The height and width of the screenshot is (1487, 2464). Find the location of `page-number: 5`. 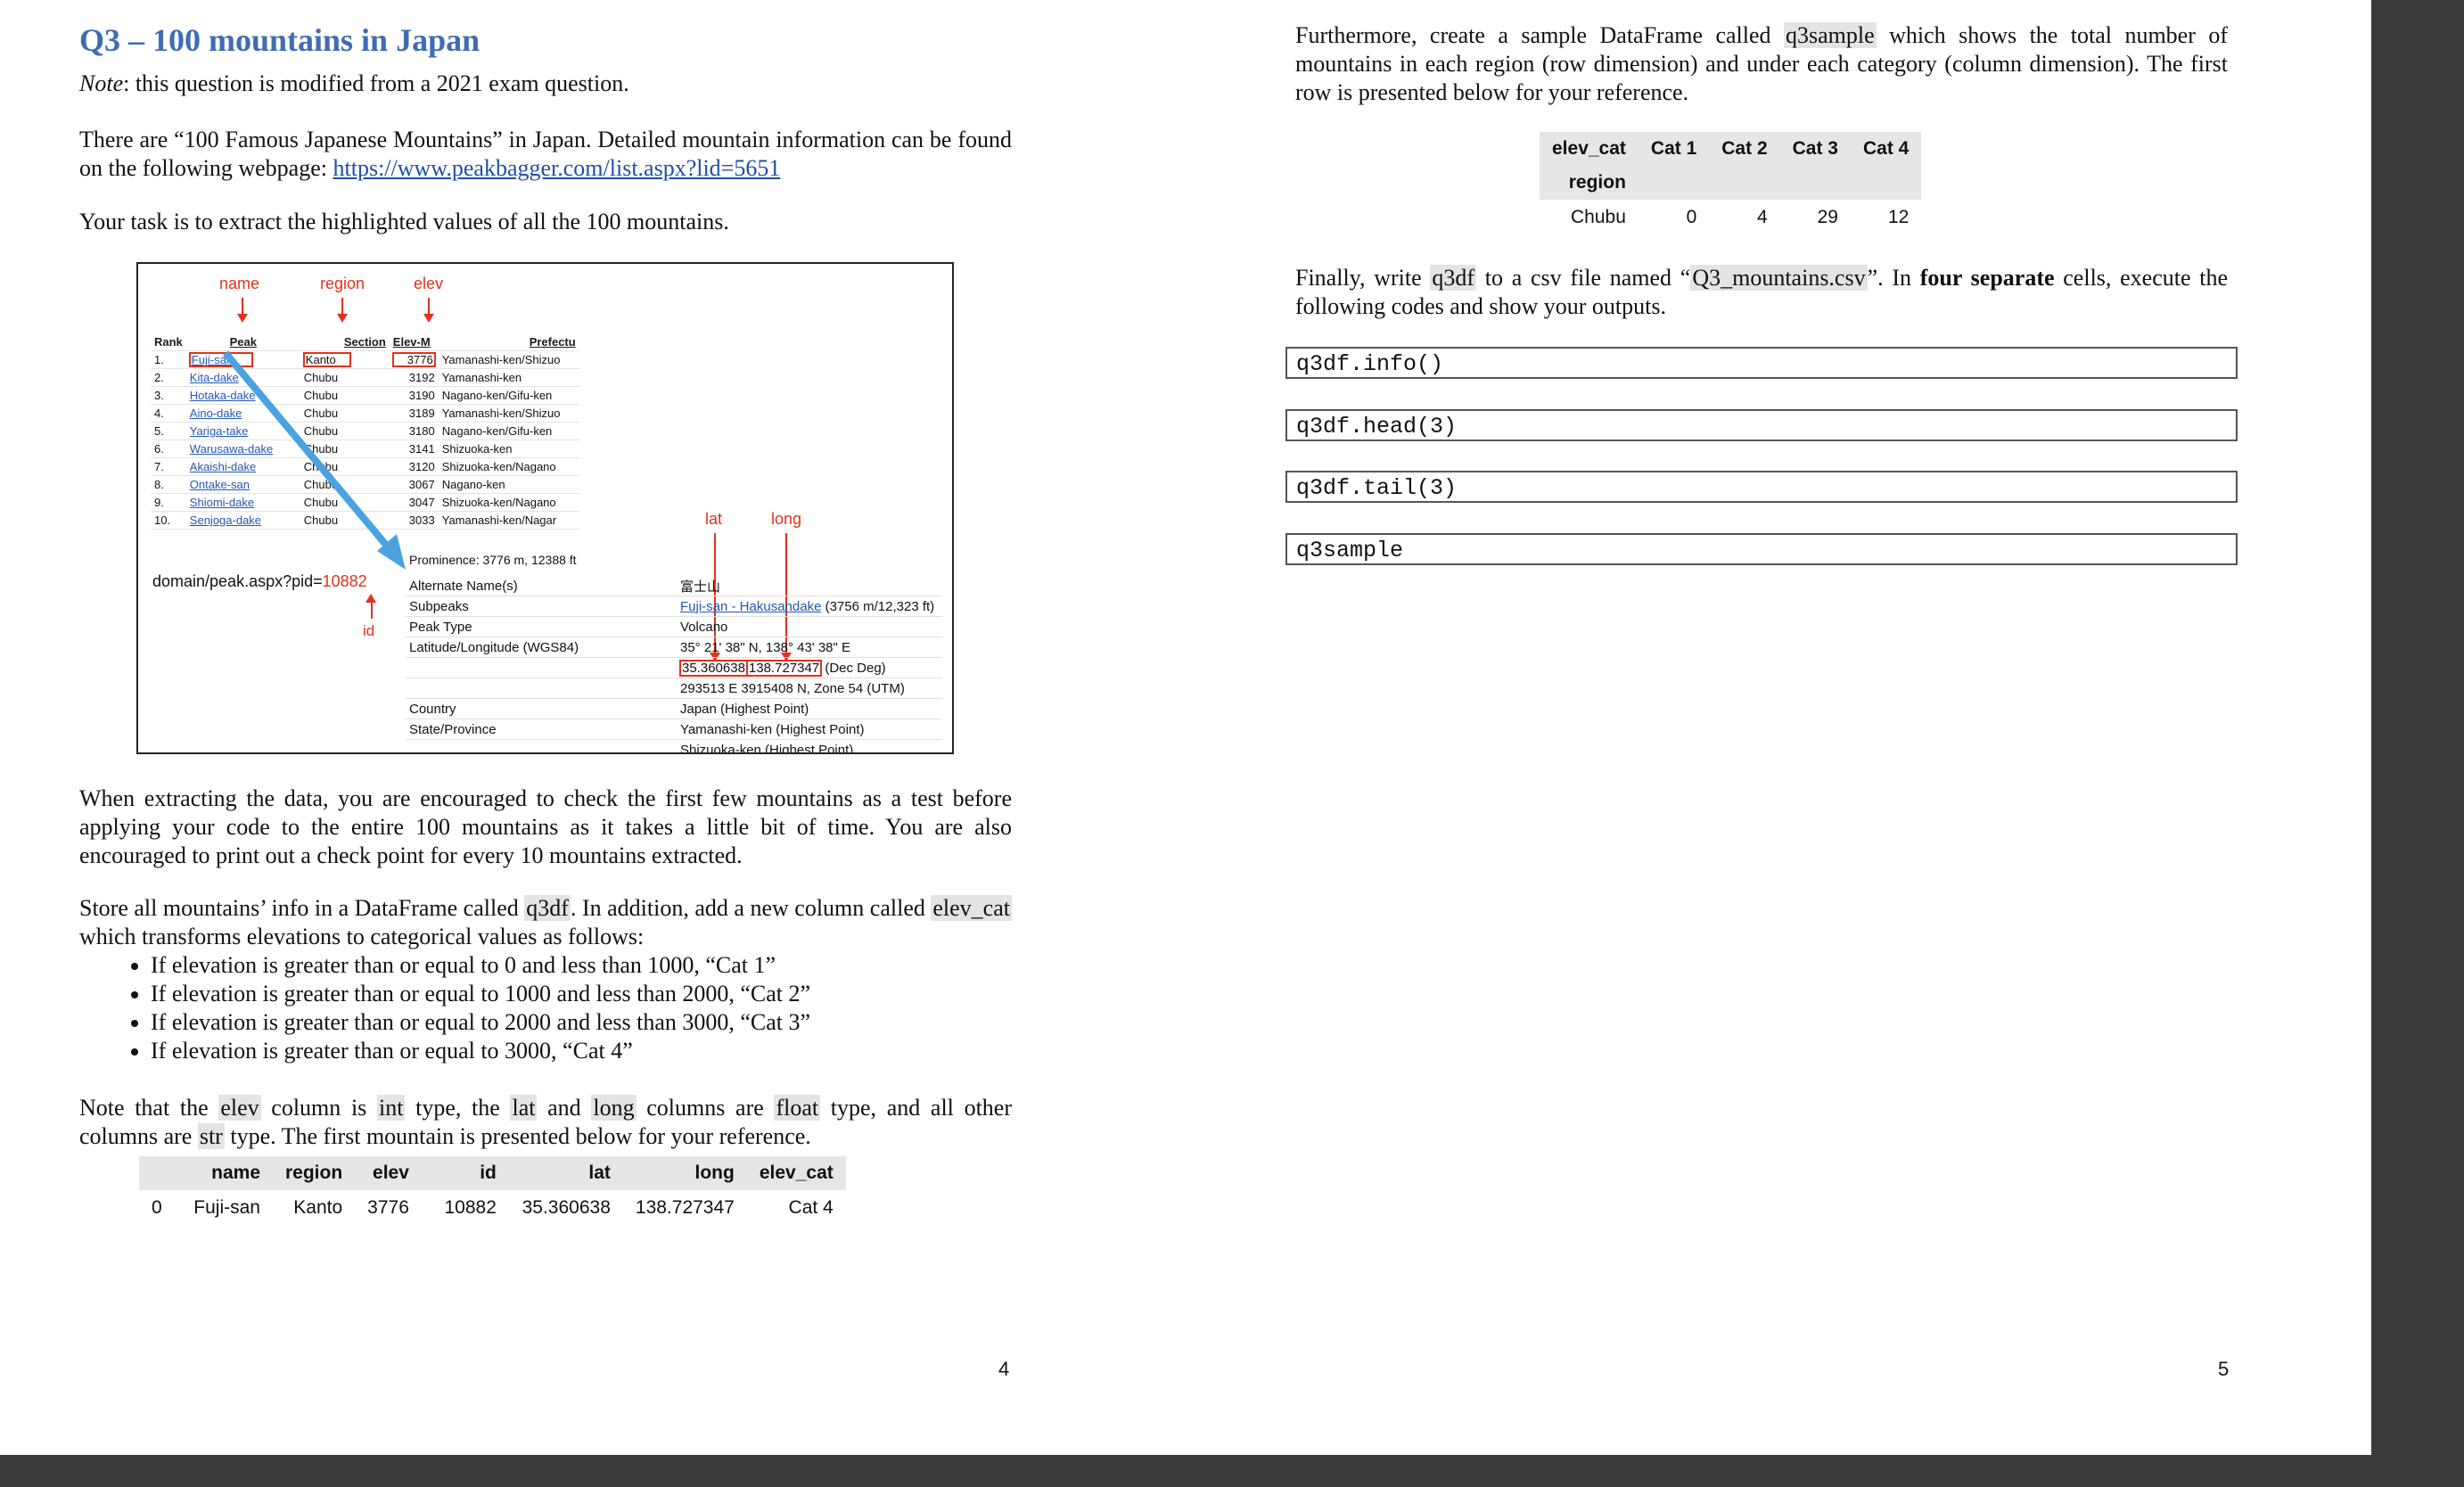

page-number: 5 is located at coordinates (2224, 1369).